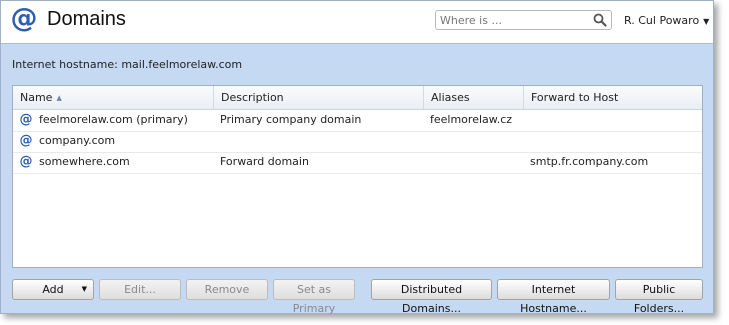 Image resolution: width=729 pixels, height=325 pixels. I want to click on domain-description: Primary company domain, so click(291, 119).